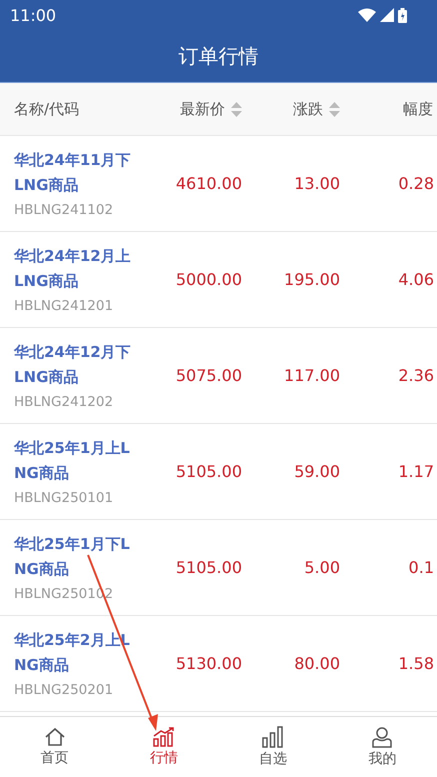 The height and width of the screenshot is (777, 437). I want to click on latest-price: 5000.00, so click(208, 279).